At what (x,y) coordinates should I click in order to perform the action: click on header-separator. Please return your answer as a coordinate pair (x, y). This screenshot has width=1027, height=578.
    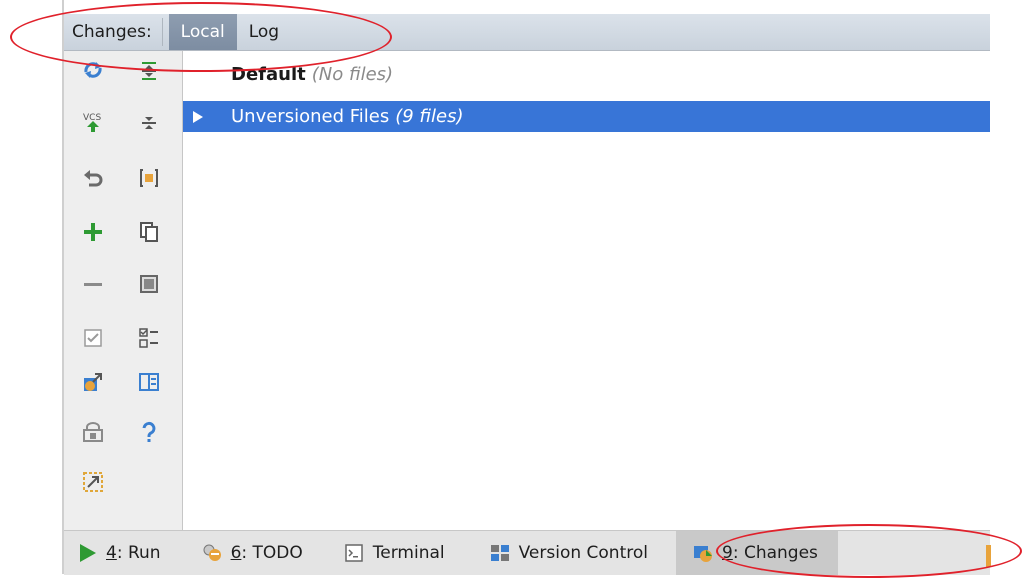
    Looking at the image, I should click on (162, 32).